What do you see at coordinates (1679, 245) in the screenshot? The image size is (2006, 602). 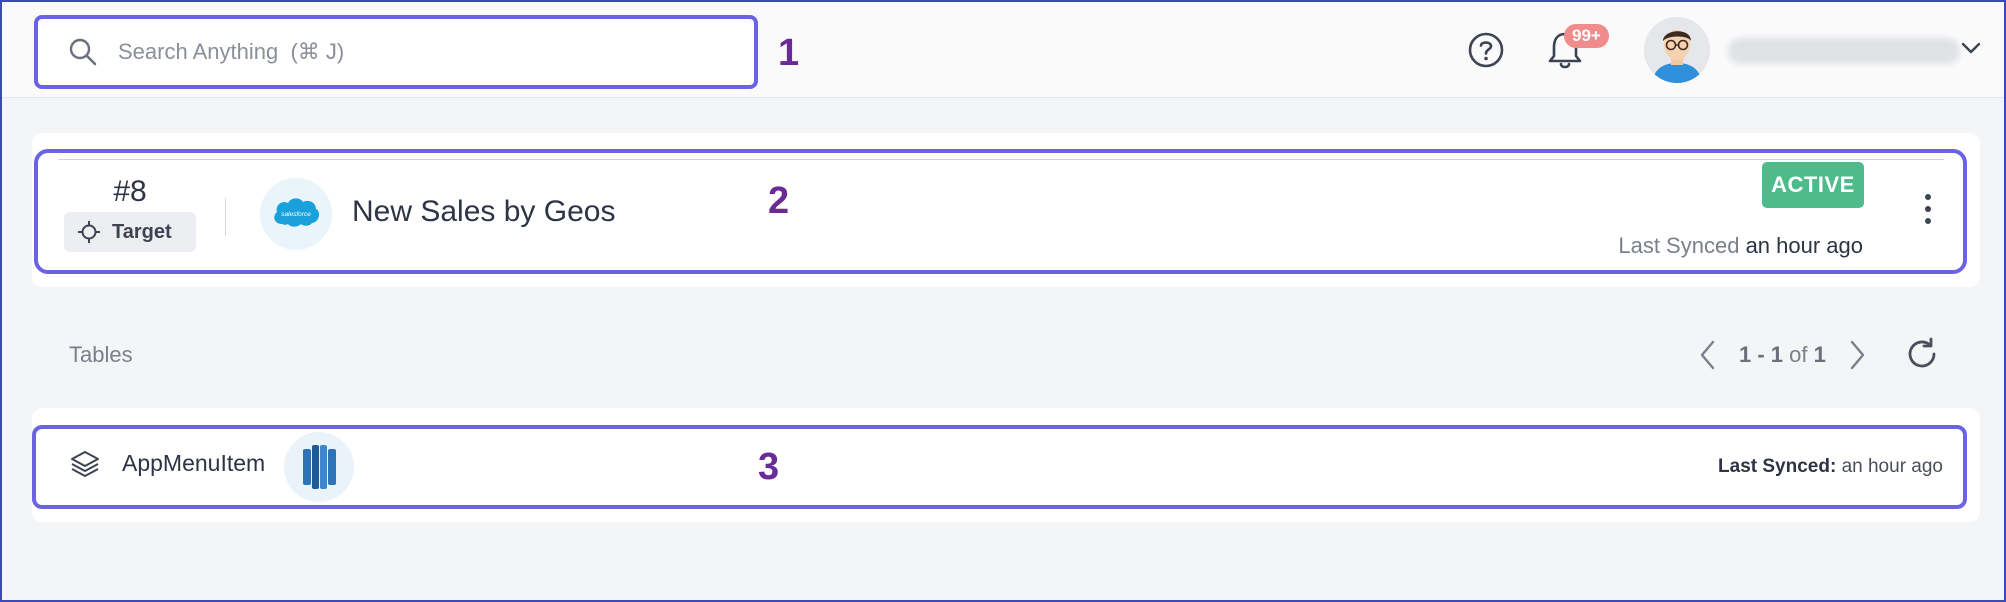 I see `last-synced-label: Last Synced` at bounding box center [1679, 245].